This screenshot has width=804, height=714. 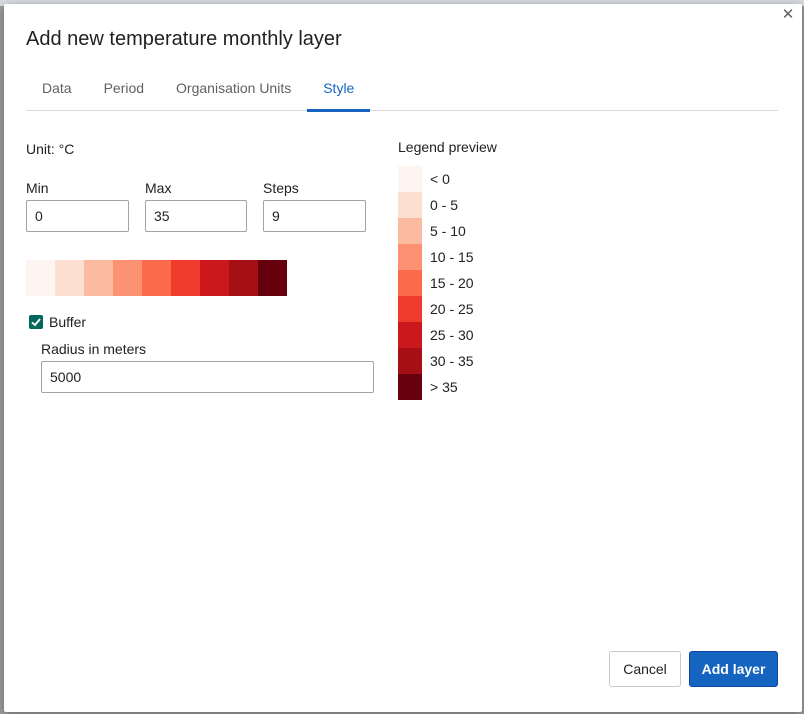 What do you see at coordinates (444, 205) in the screenshot?
I see `legend-label: 0 - 5` at bounding box center [444, 205].